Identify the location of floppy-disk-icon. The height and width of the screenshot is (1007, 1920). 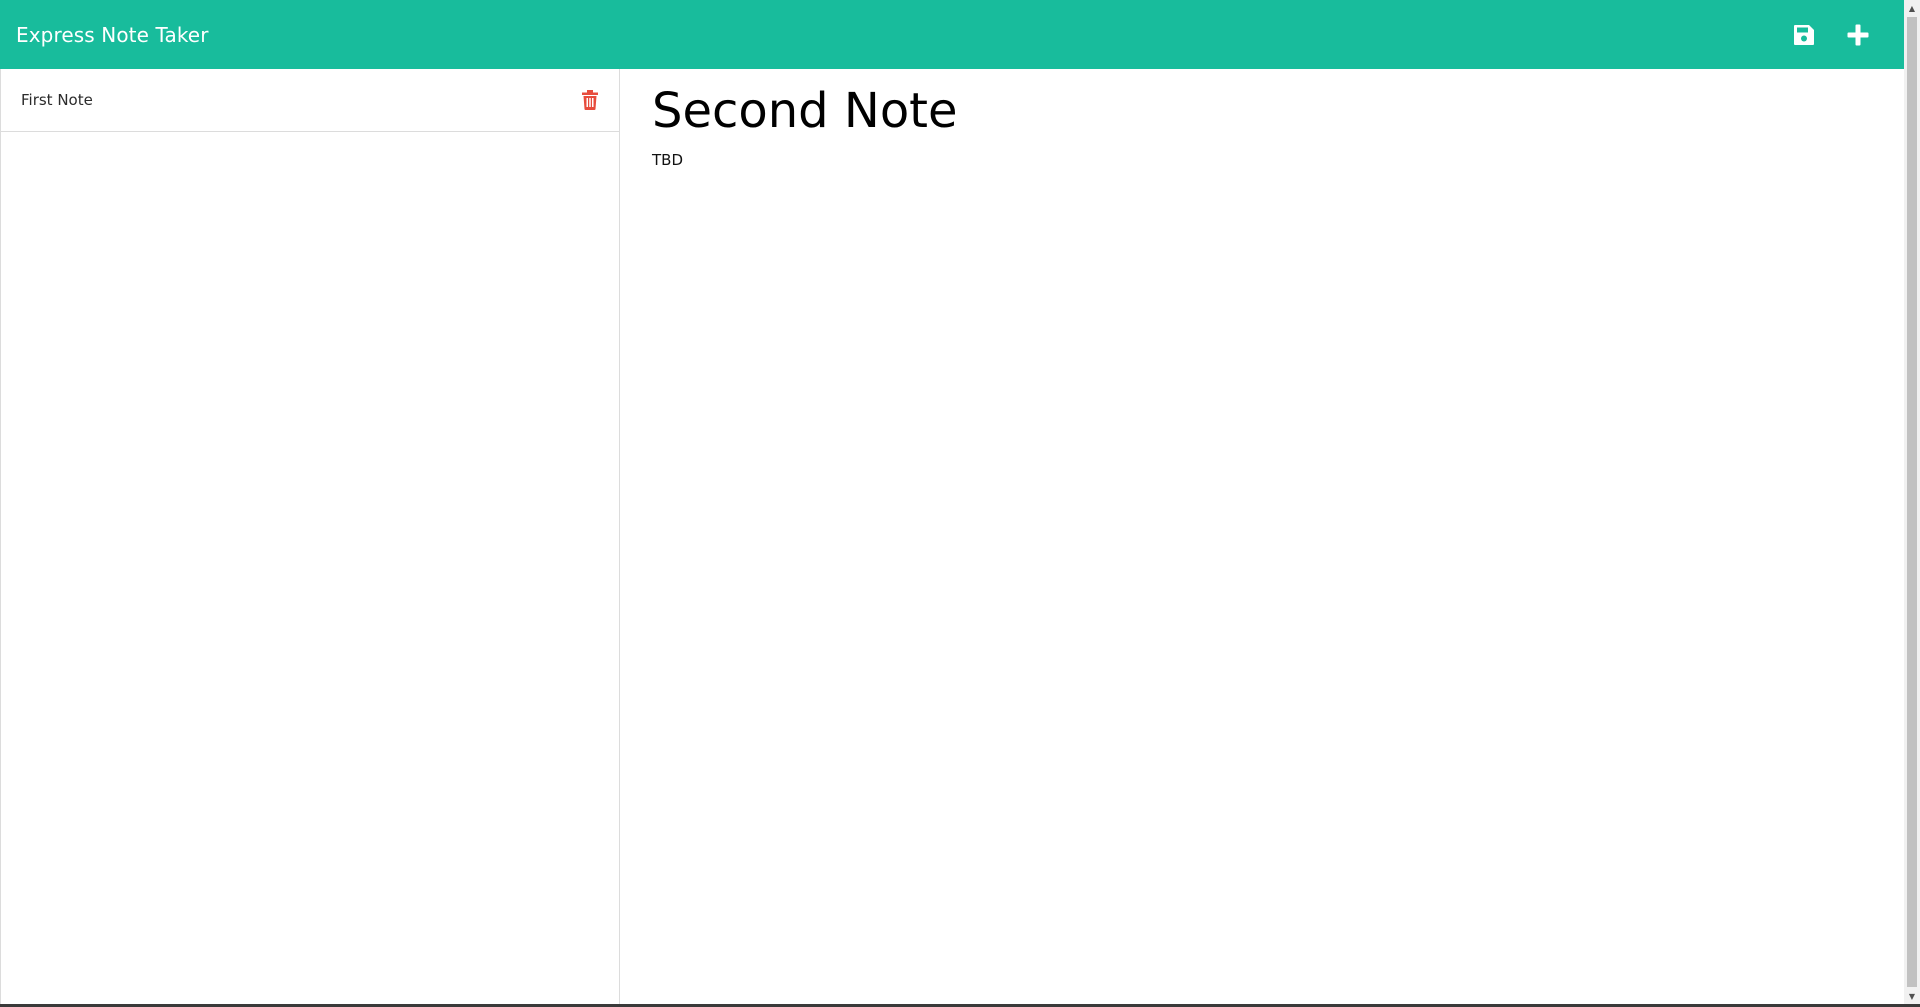
(1804, 34).